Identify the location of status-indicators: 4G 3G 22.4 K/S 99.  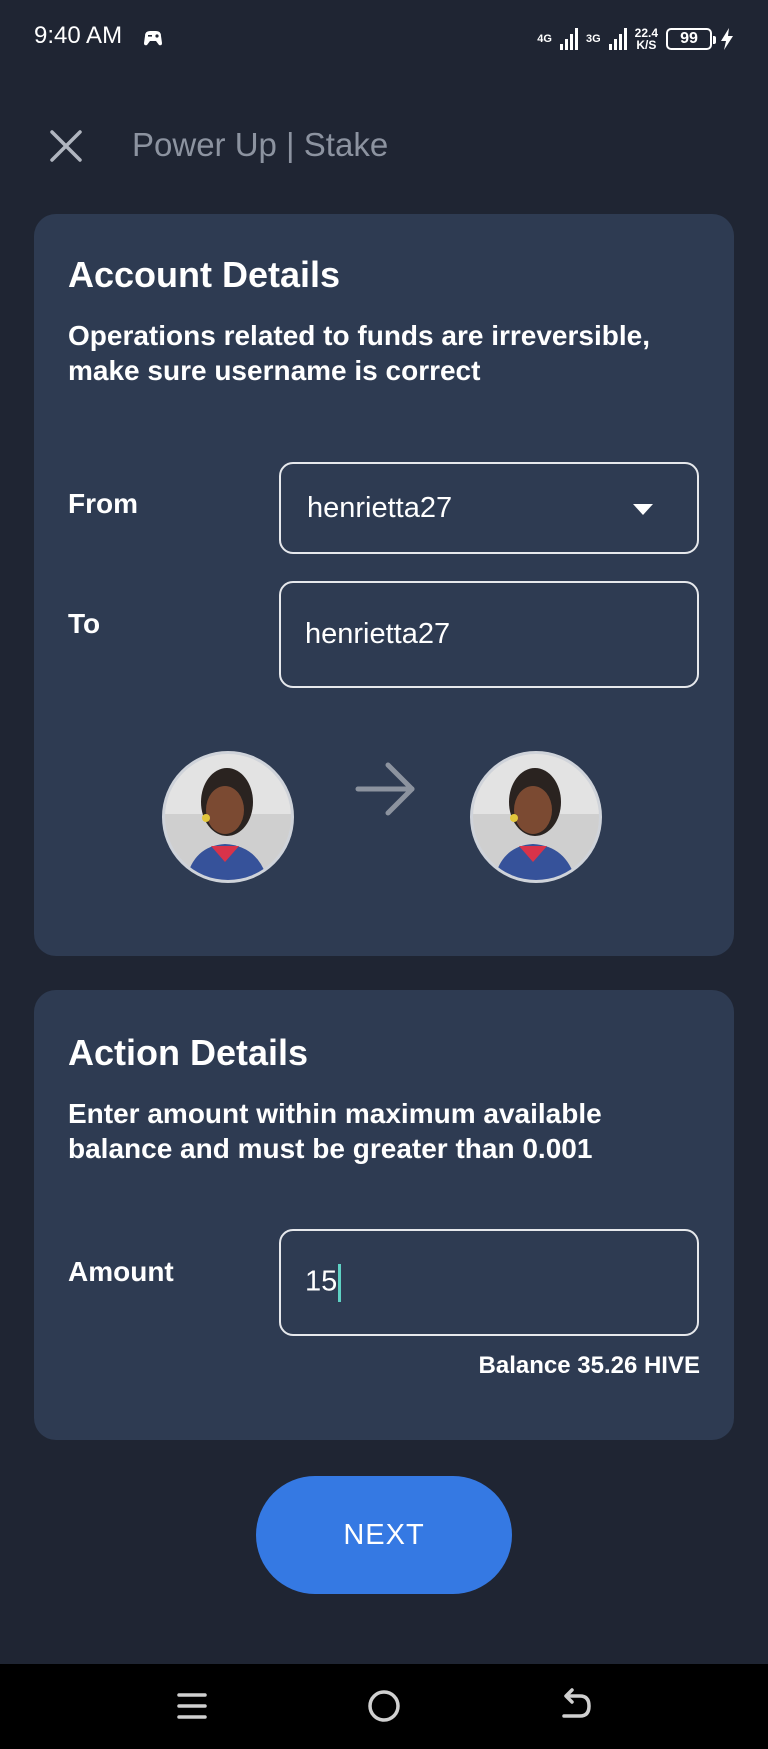
(635, 39).